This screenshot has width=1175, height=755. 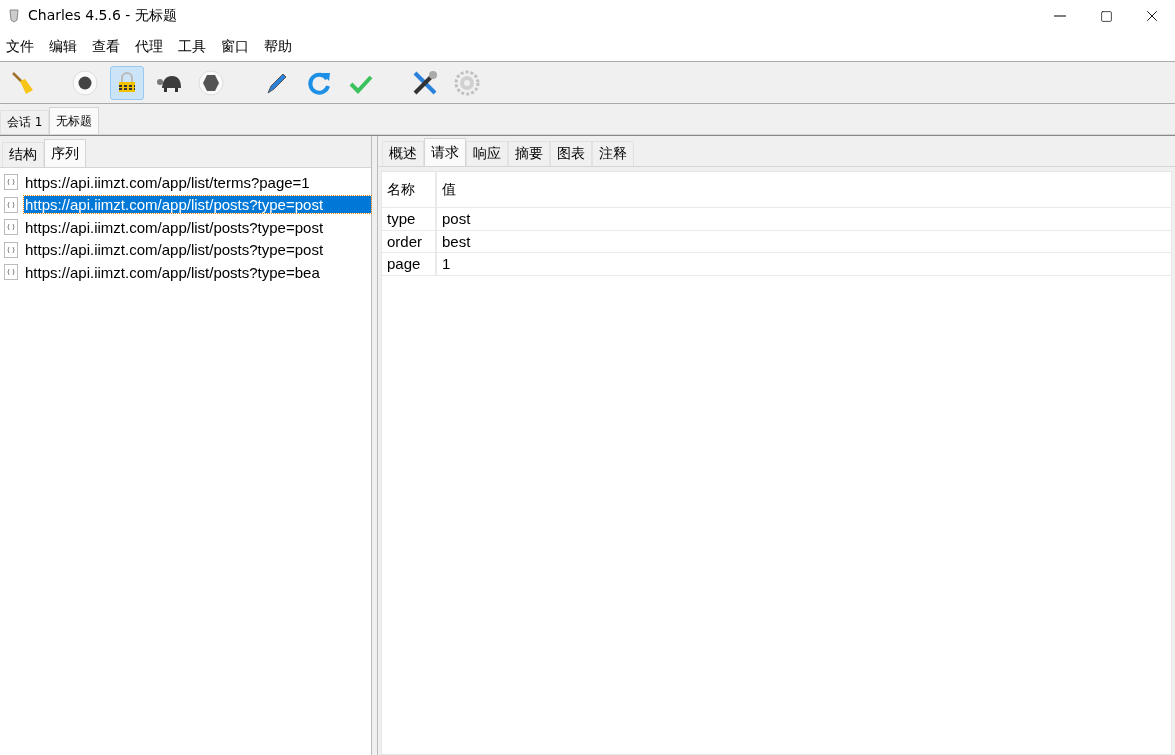 What do you see at coordinates (23, 82) in the screenshot?
I see `broom-icon` at bounding box center [23, 82].